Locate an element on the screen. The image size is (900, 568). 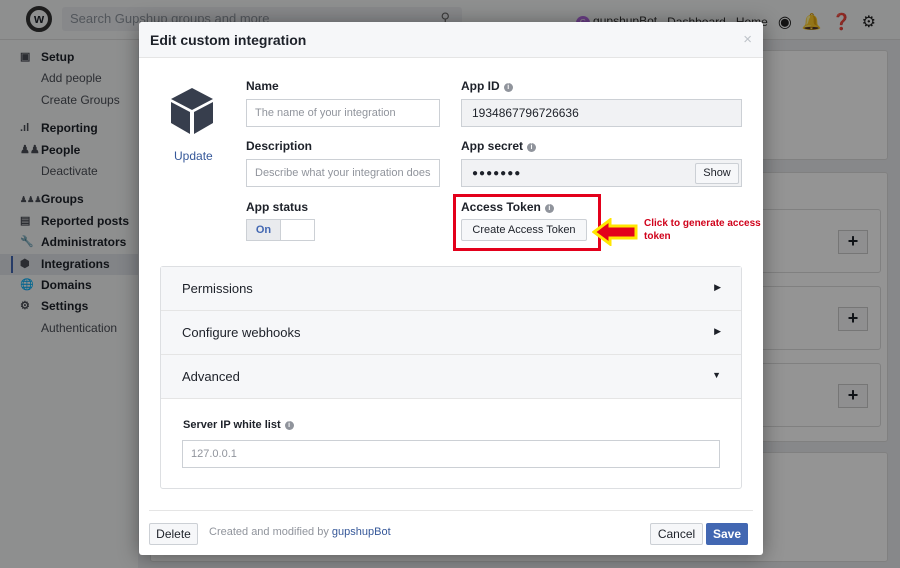
access-token-label: Access Token i is located at coordinates (507, 207).